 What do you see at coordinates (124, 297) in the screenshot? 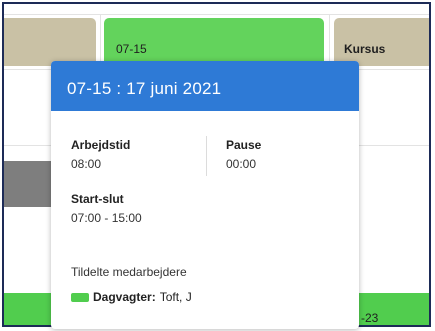
I see `employee-role: Dagvagter:` at bounding box center [124, 297].